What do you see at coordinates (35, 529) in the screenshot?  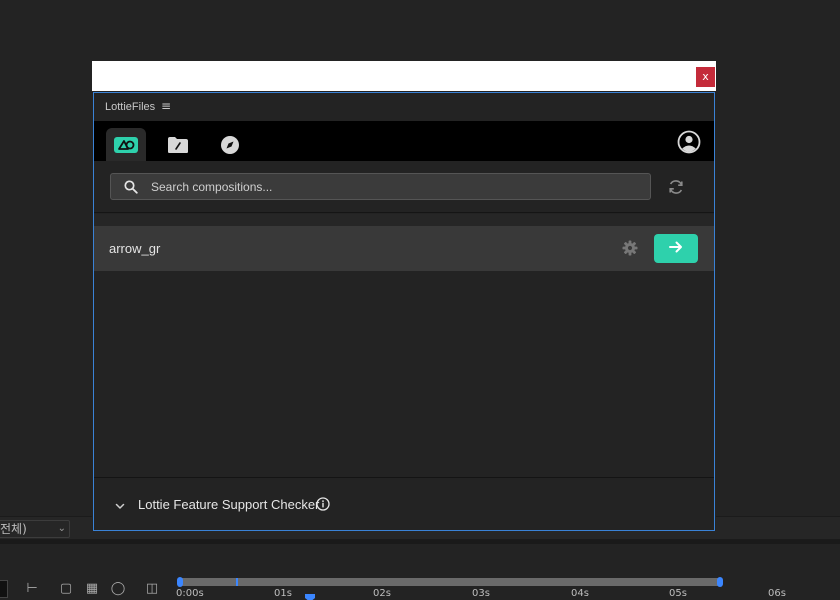 I see `host-view-select: 전체) ⌄` at bounding box center [35, 529].